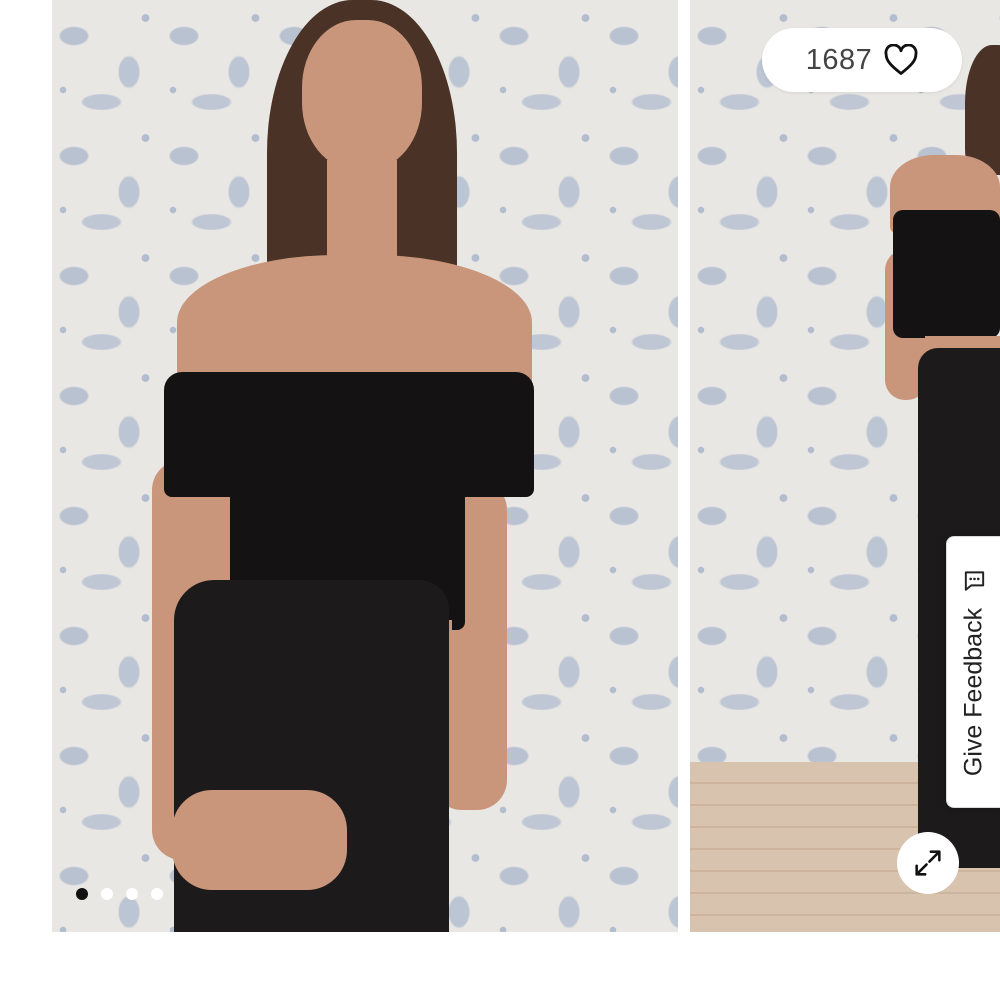 The width and height of the screenshot is (1000, 1000). Describe the element at coordinates (362, 95) in the screenshot. I see `model-face` at that location.